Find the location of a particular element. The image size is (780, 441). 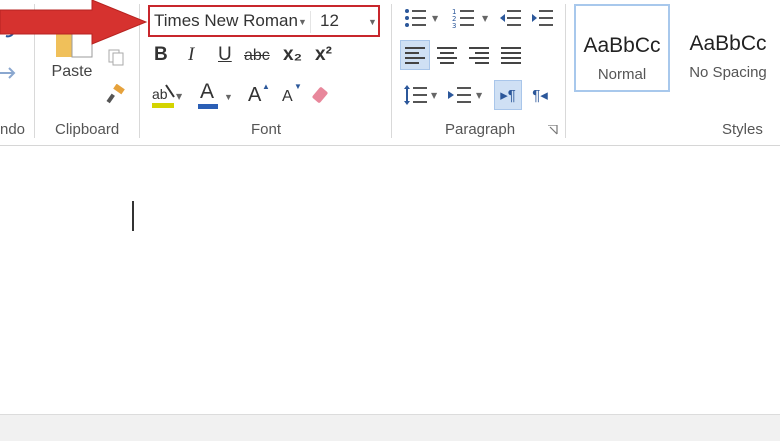

align-center-icon is located at coordinates (447, 55).